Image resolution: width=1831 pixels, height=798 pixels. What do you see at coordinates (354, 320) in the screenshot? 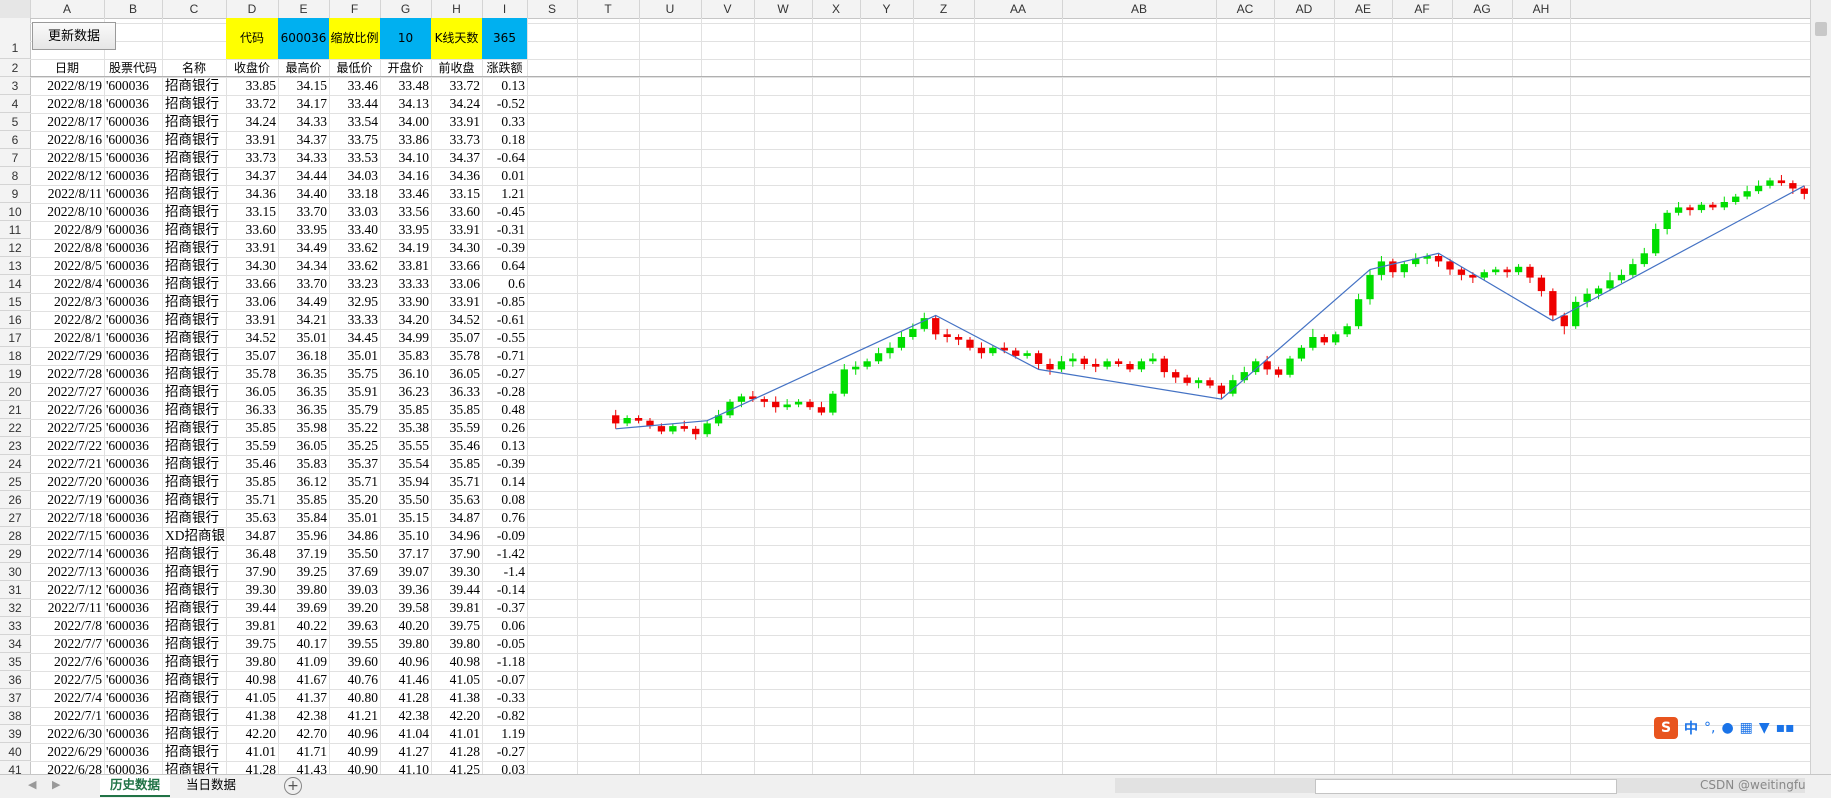
I see `table-cell: 33.33` at bounding box center [354, 320].